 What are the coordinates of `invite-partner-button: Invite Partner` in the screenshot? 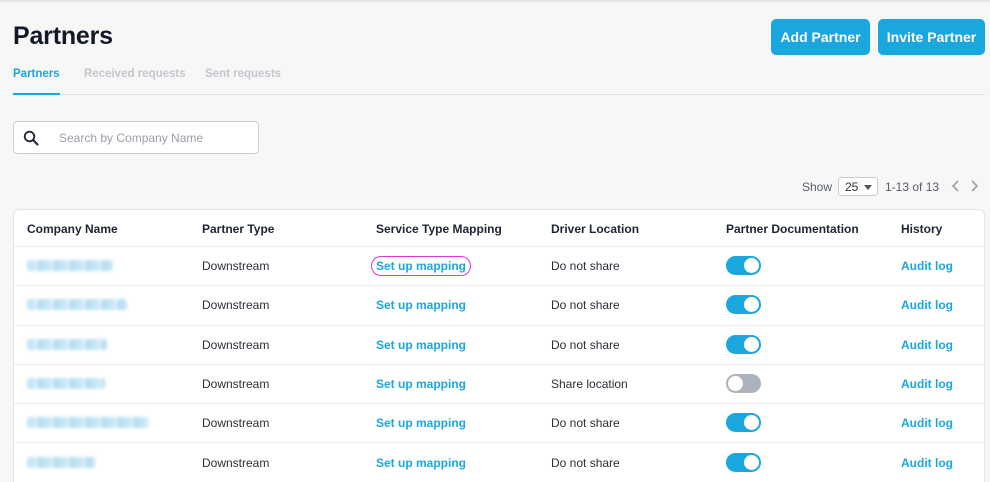 It's located at (931, 37).